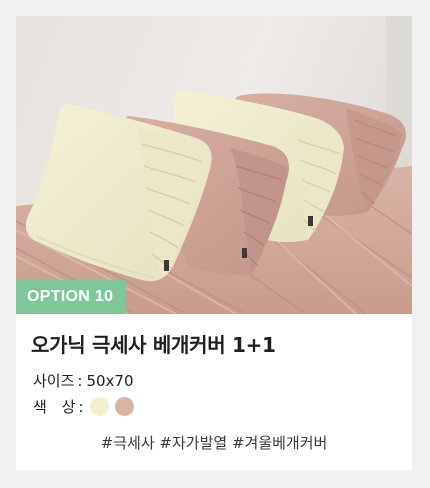 This screenshot has width=430, height=488. What do you see at coordinates (100, 406) in the screenshot?
I see `swatch-cream` at bounding box center [100, 406].